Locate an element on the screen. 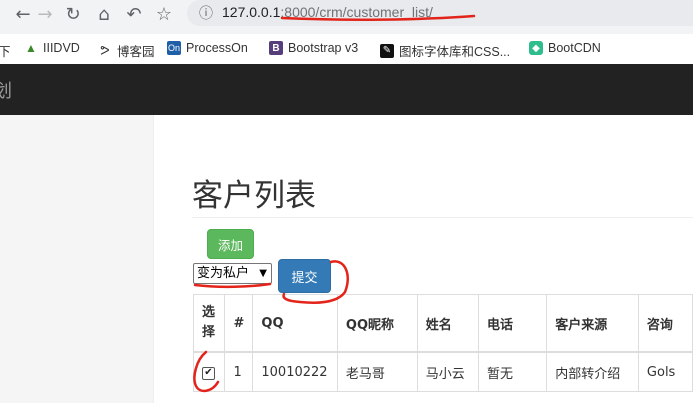 The width and height of the screenshot is (693, 403). processon-icon: On is located at coordinates (174, 48).